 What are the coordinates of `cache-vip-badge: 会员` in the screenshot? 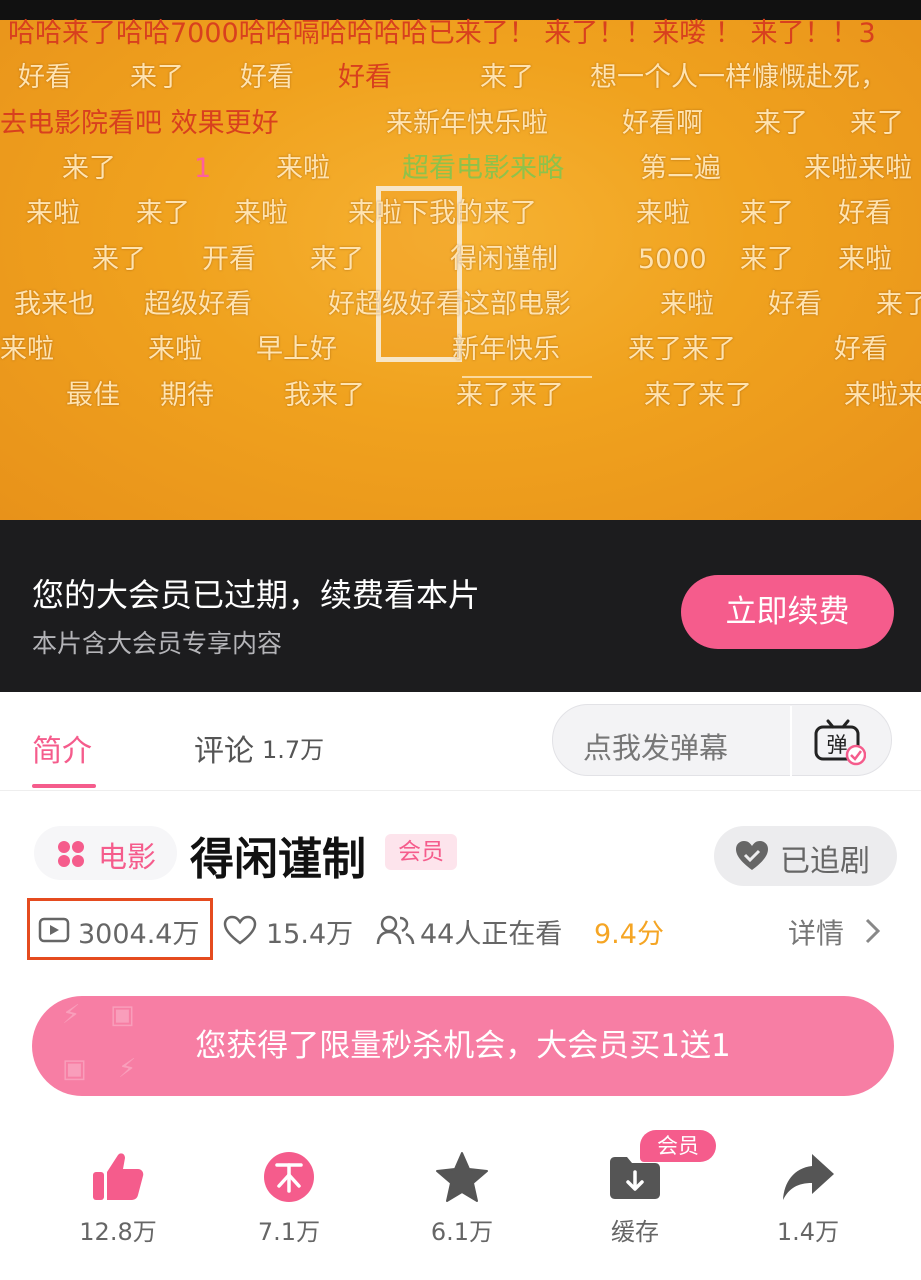 It's located at (678, 1146).